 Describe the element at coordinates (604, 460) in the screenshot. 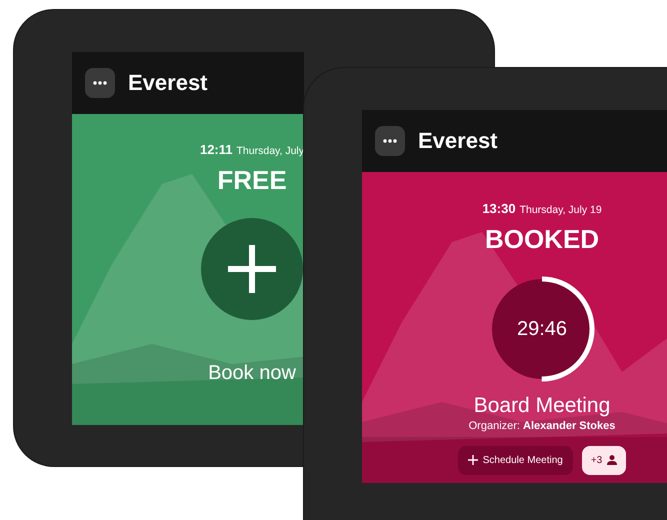

I see `attendees-button: +3` at that location.